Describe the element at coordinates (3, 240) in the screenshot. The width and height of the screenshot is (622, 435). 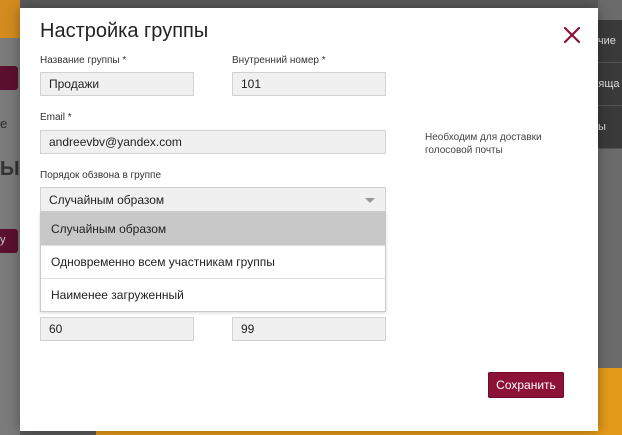
I see `background-text-2: у` at that location.